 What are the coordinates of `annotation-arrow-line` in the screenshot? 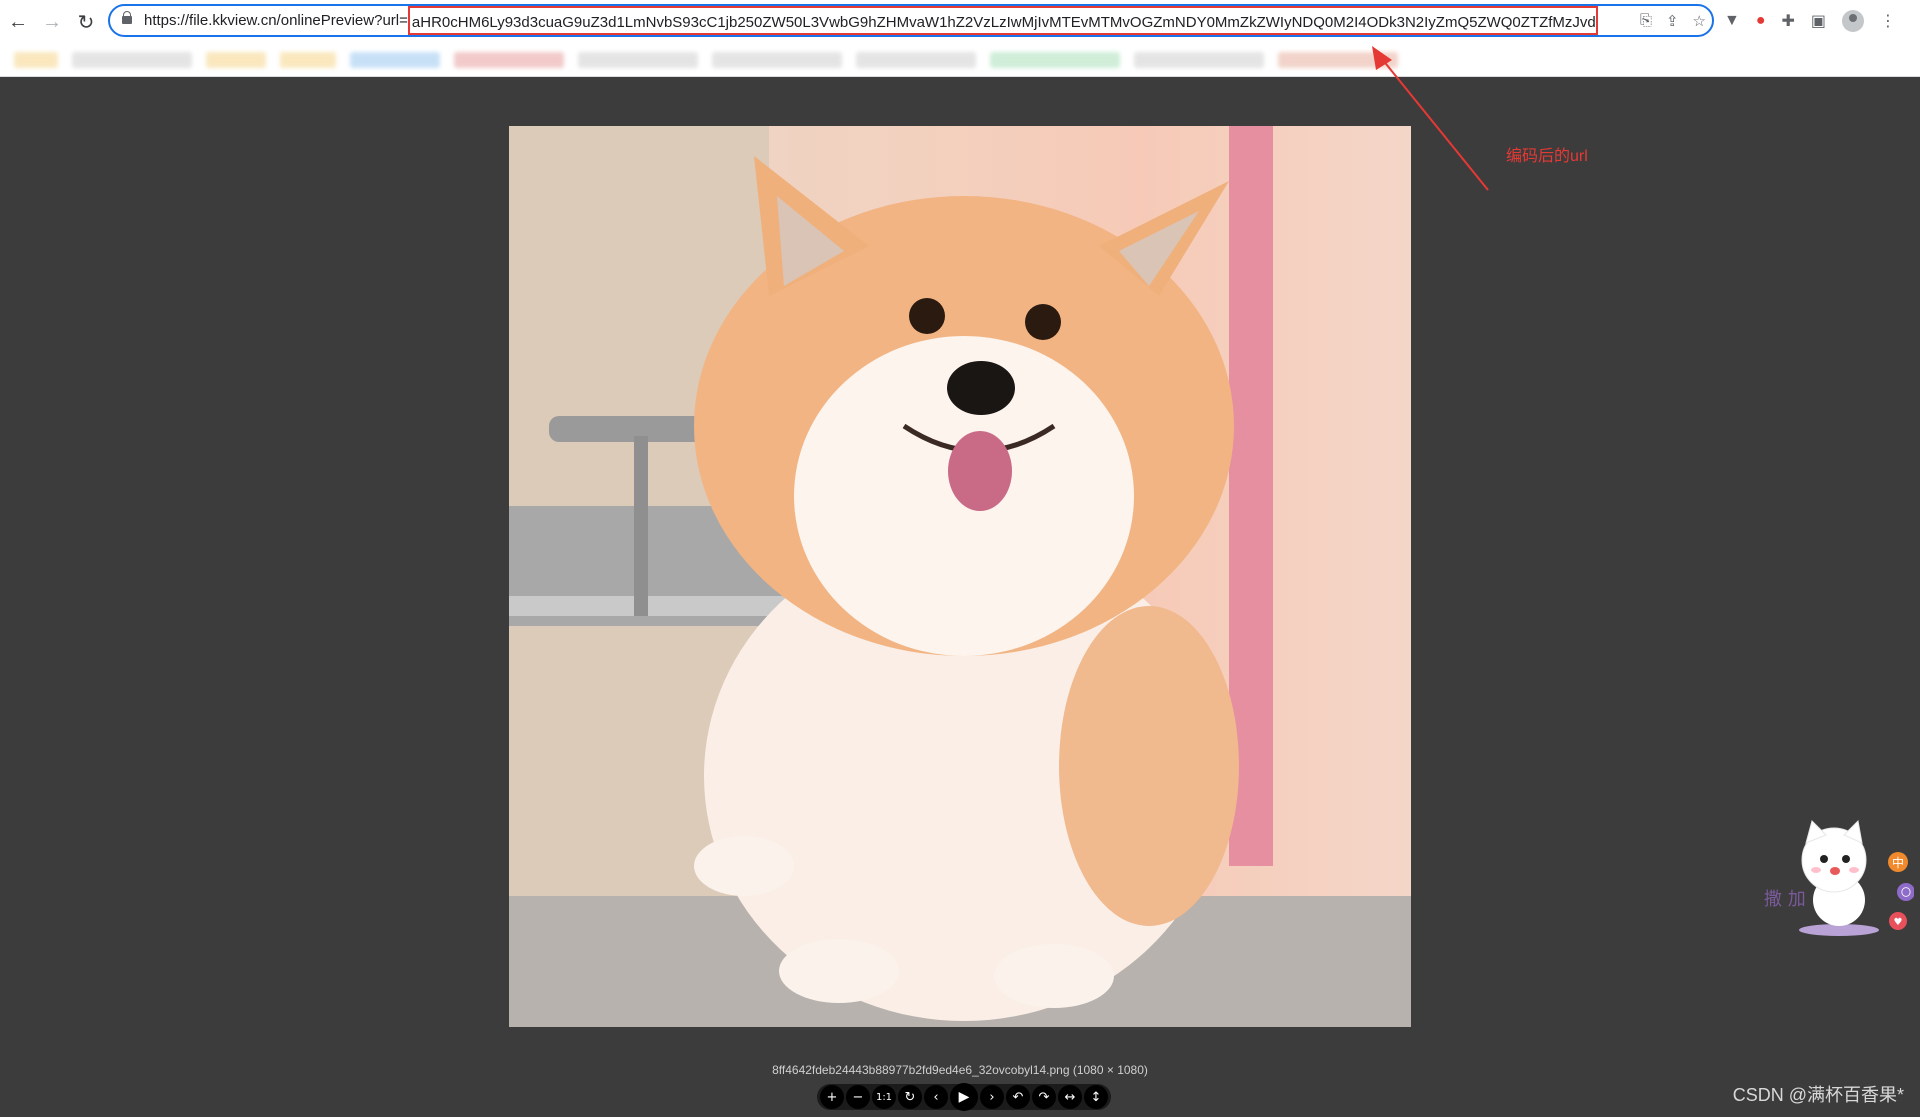 It's located at (1433, 122).